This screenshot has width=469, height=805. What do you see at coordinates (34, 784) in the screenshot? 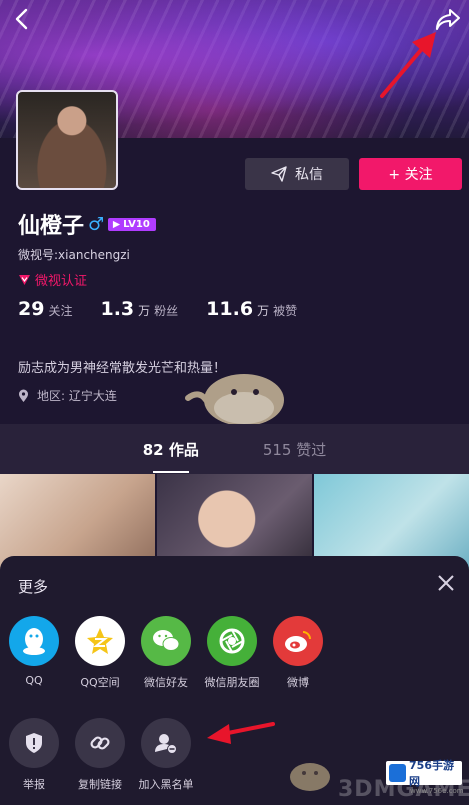
I see `action-label: 举报` at bounding box center [34, 784].